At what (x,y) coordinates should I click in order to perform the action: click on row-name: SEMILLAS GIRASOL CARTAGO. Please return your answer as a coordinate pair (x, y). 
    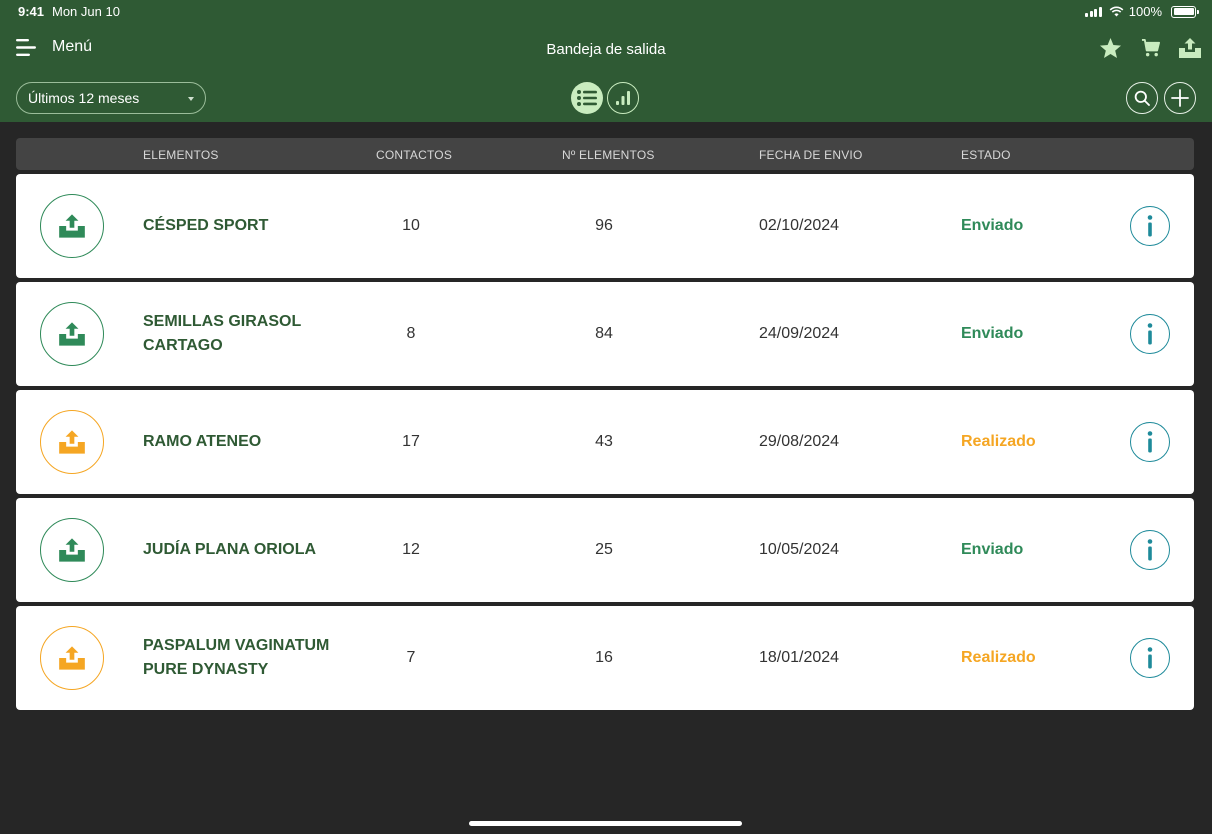
    Looking at the image, I should click on (222, 333).